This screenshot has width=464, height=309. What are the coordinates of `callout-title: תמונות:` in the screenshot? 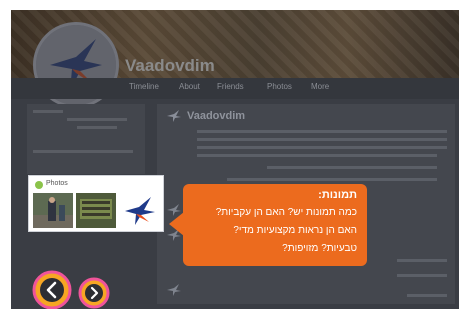 It's located at (337, 195).